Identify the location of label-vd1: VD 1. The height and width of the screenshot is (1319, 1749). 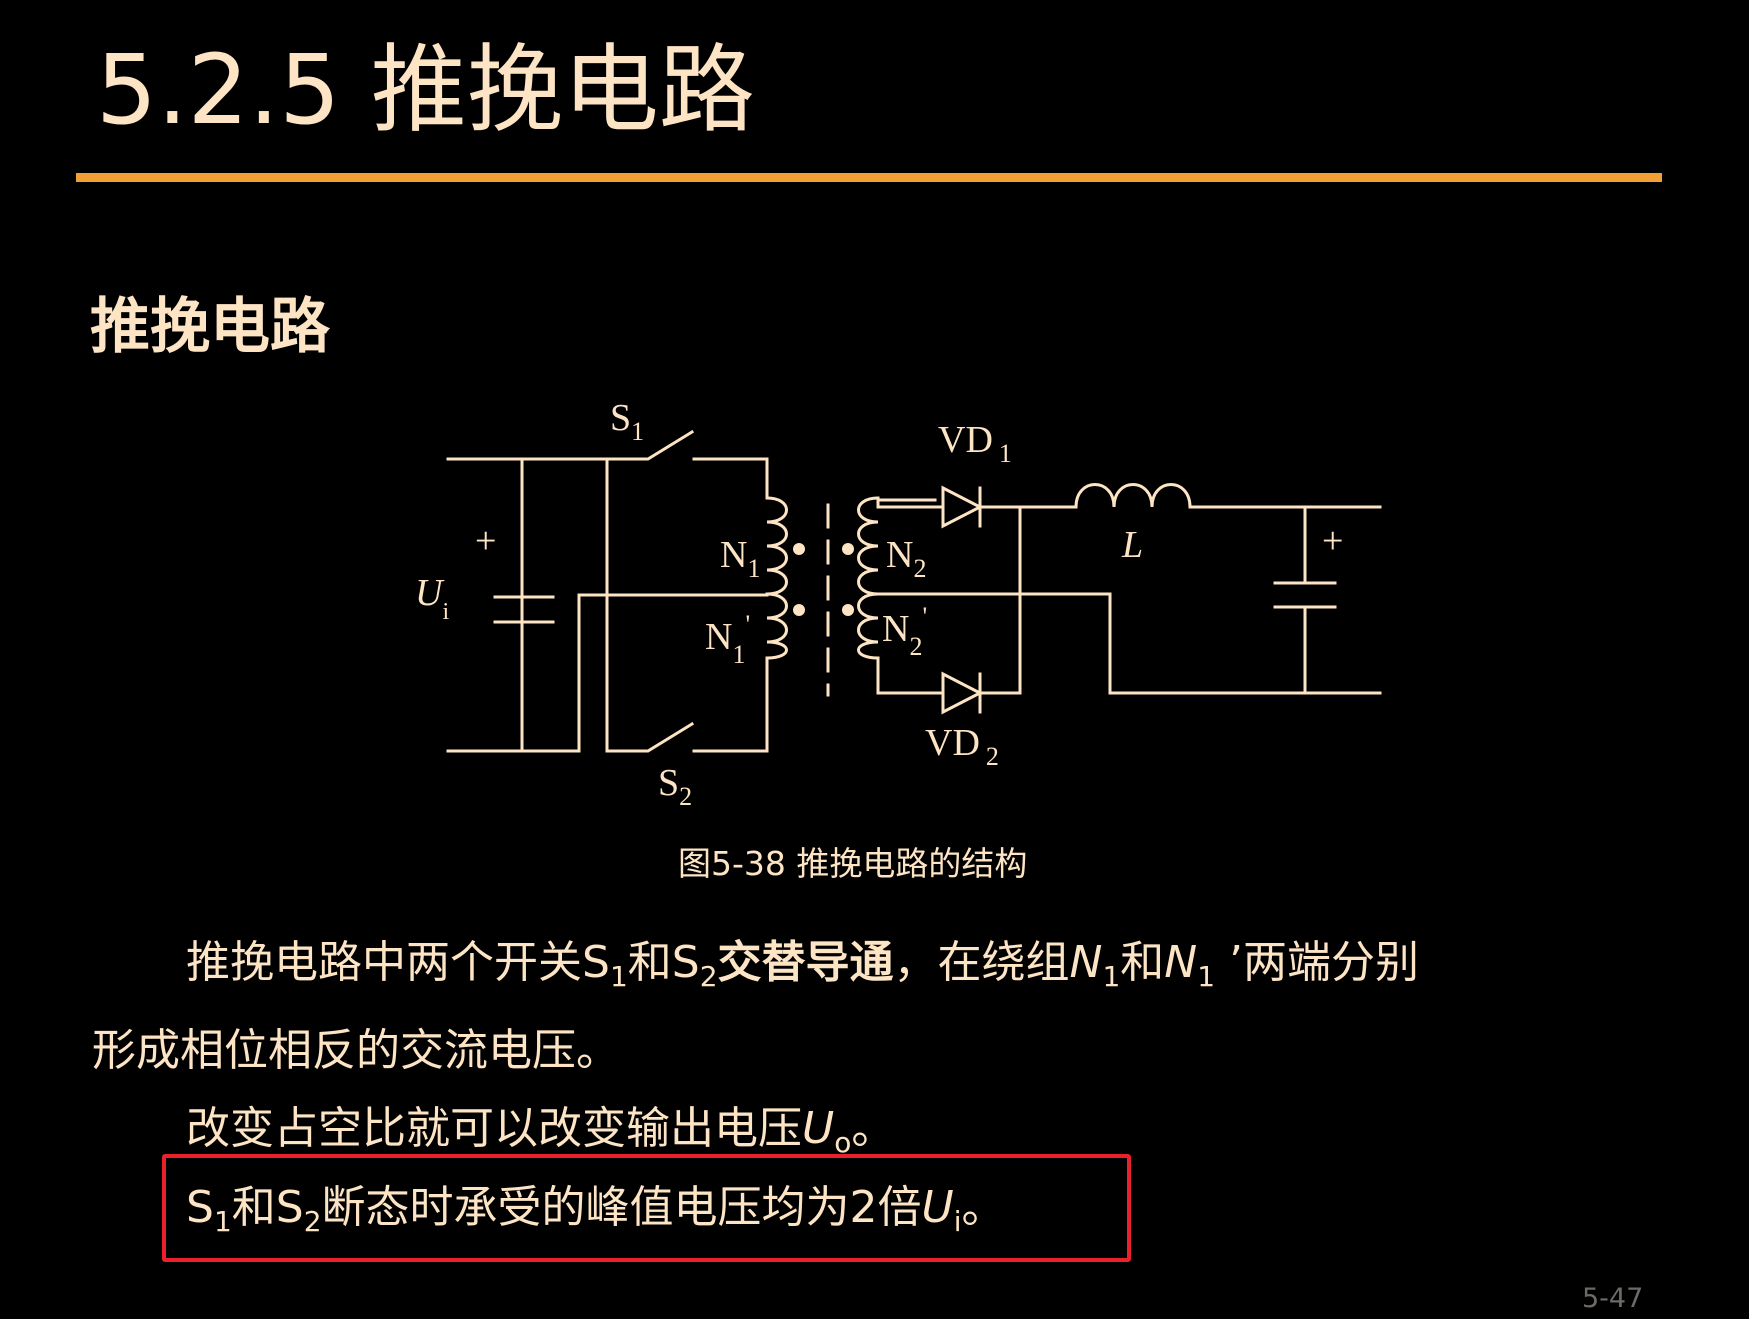
(975, 443).